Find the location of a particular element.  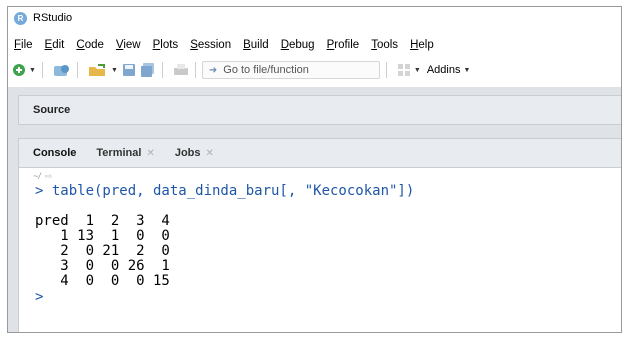

menu-plots: Plots is located at coordinates (166, 45).